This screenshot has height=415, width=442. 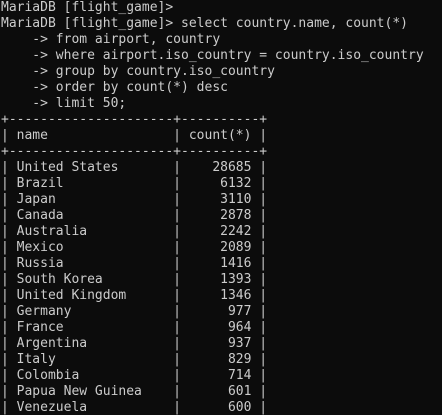 I want to click on table-row: | France | 964 |, so click(x=134, y=327).